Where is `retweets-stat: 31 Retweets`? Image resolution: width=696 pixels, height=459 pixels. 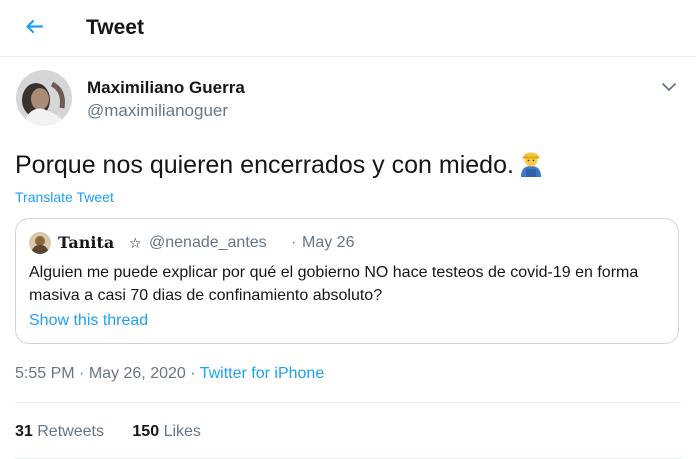
retweets-stat: 31 Retweets is located at coordinates (59, 431).